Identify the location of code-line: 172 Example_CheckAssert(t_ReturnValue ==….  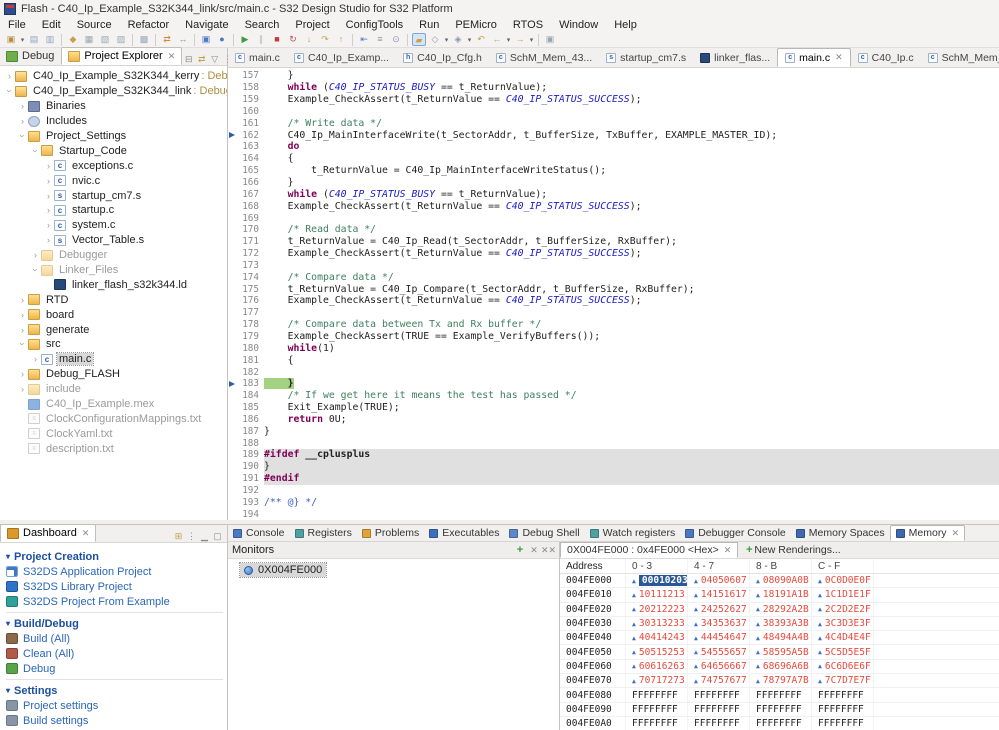
(613, 254).